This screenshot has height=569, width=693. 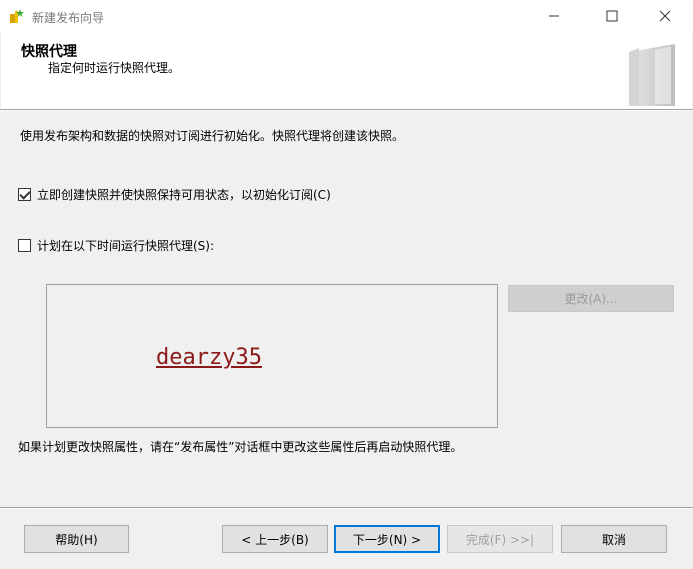 I want to click on wizard-graphic-icon, so click(x=652, y=75).